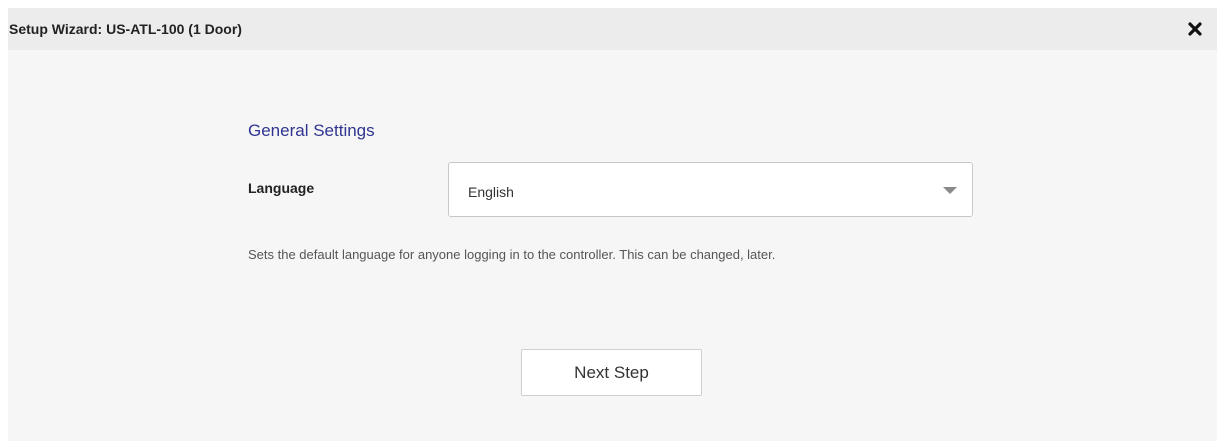 Image resolution: width=1217 pixels, height=441 pixels. What do you see at coordinates (281, 188) in the screenshot?
I see `language-label: Language` at bounding box center [281, 188].